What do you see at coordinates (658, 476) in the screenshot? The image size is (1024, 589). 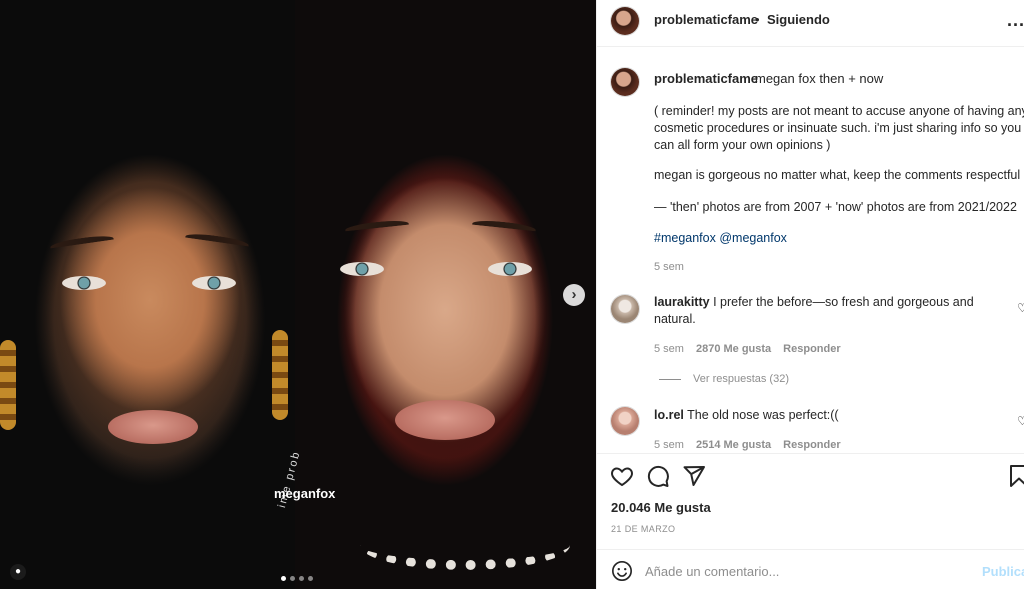 I see `comment-bubble-icon` at bounding box center [658, 476].